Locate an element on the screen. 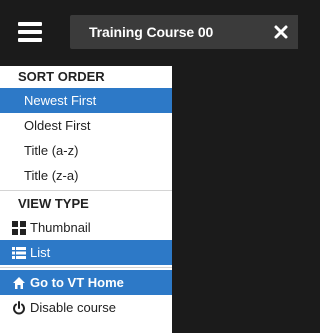 The image size is (320, 333). disable-course-label: Disable course is located at coordinates (73, 307).